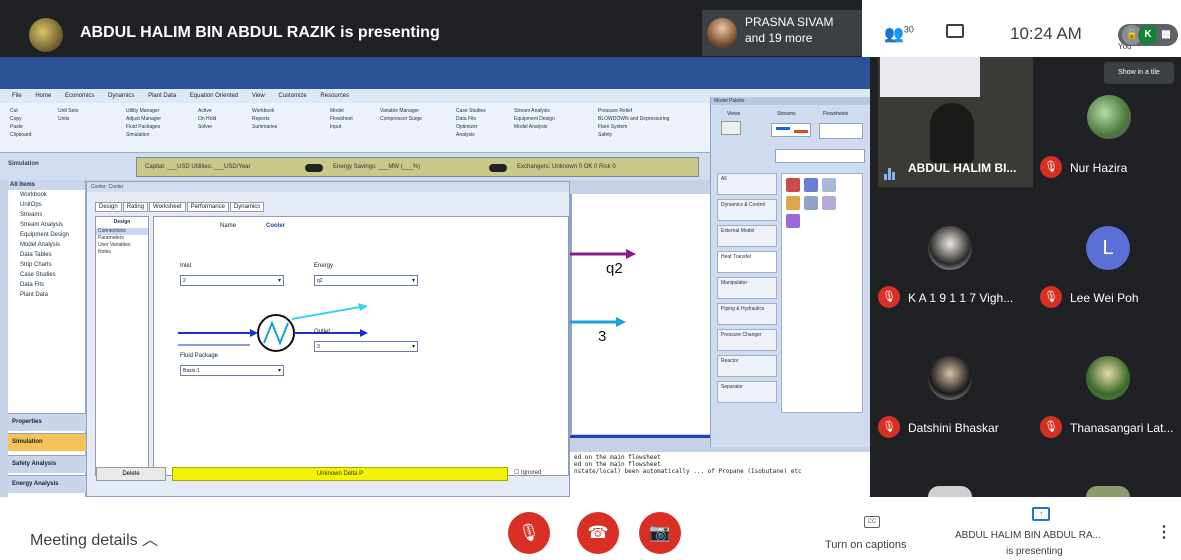 This screenshot has height=560, width=1181. Describe the element at coordinates (334, 96) in the screenshot. I see `ribbon-tab: Resources` at that location.